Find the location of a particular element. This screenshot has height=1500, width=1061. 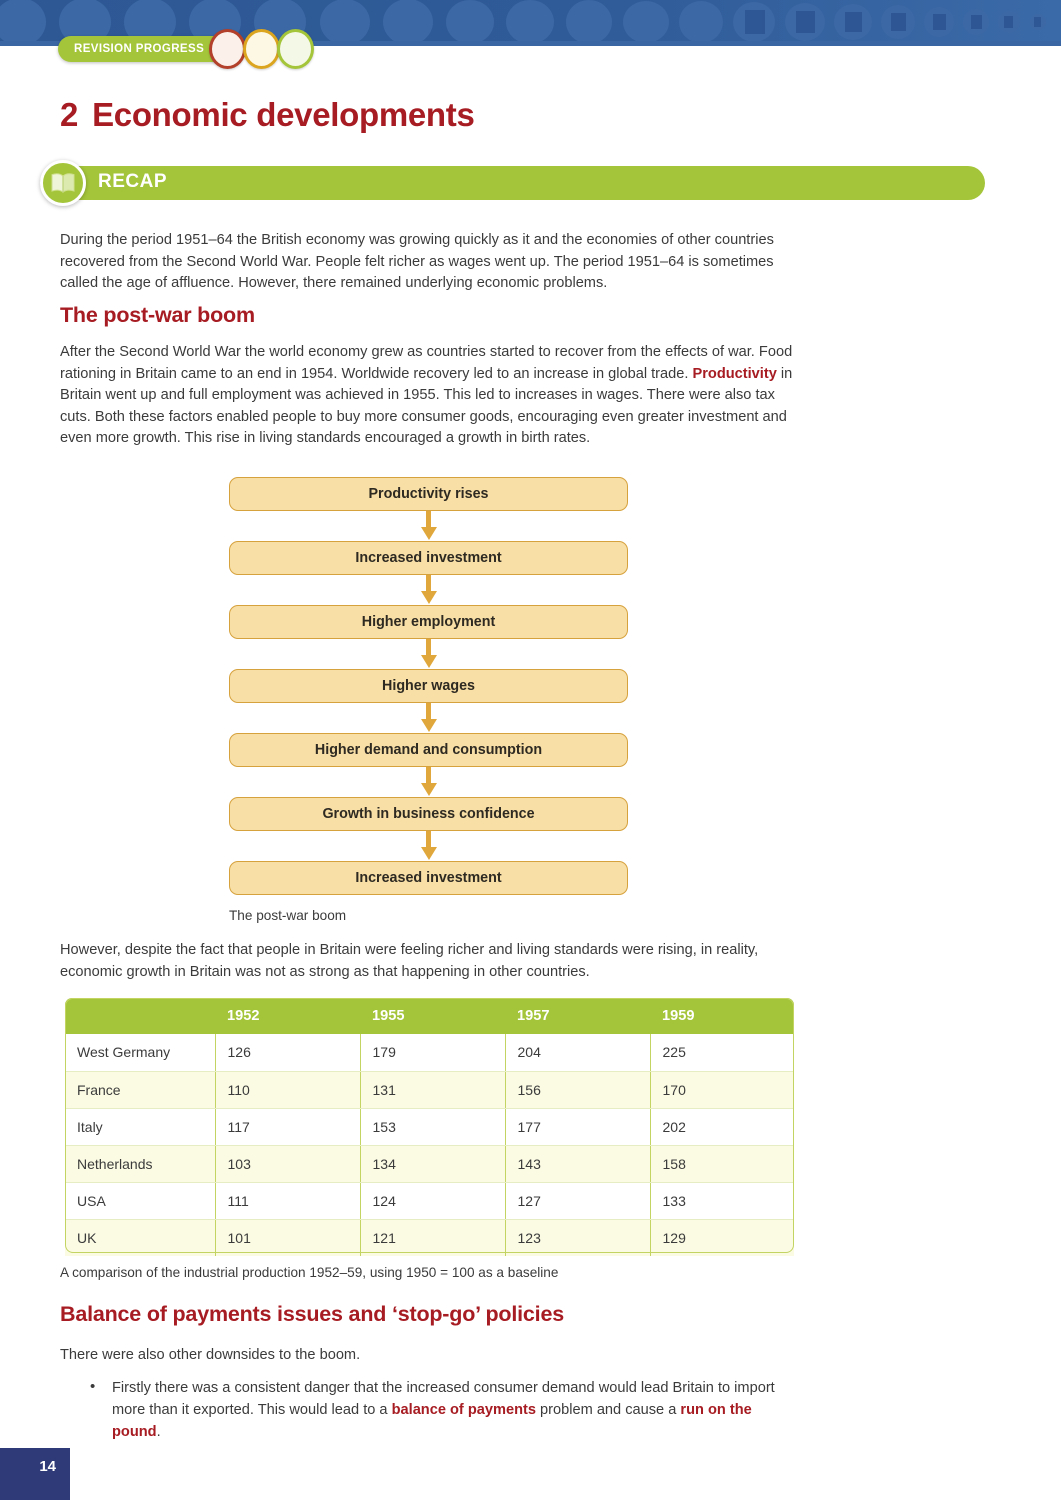

flow-step-6: Growth in business confidence is located at coordinates (428, 814).